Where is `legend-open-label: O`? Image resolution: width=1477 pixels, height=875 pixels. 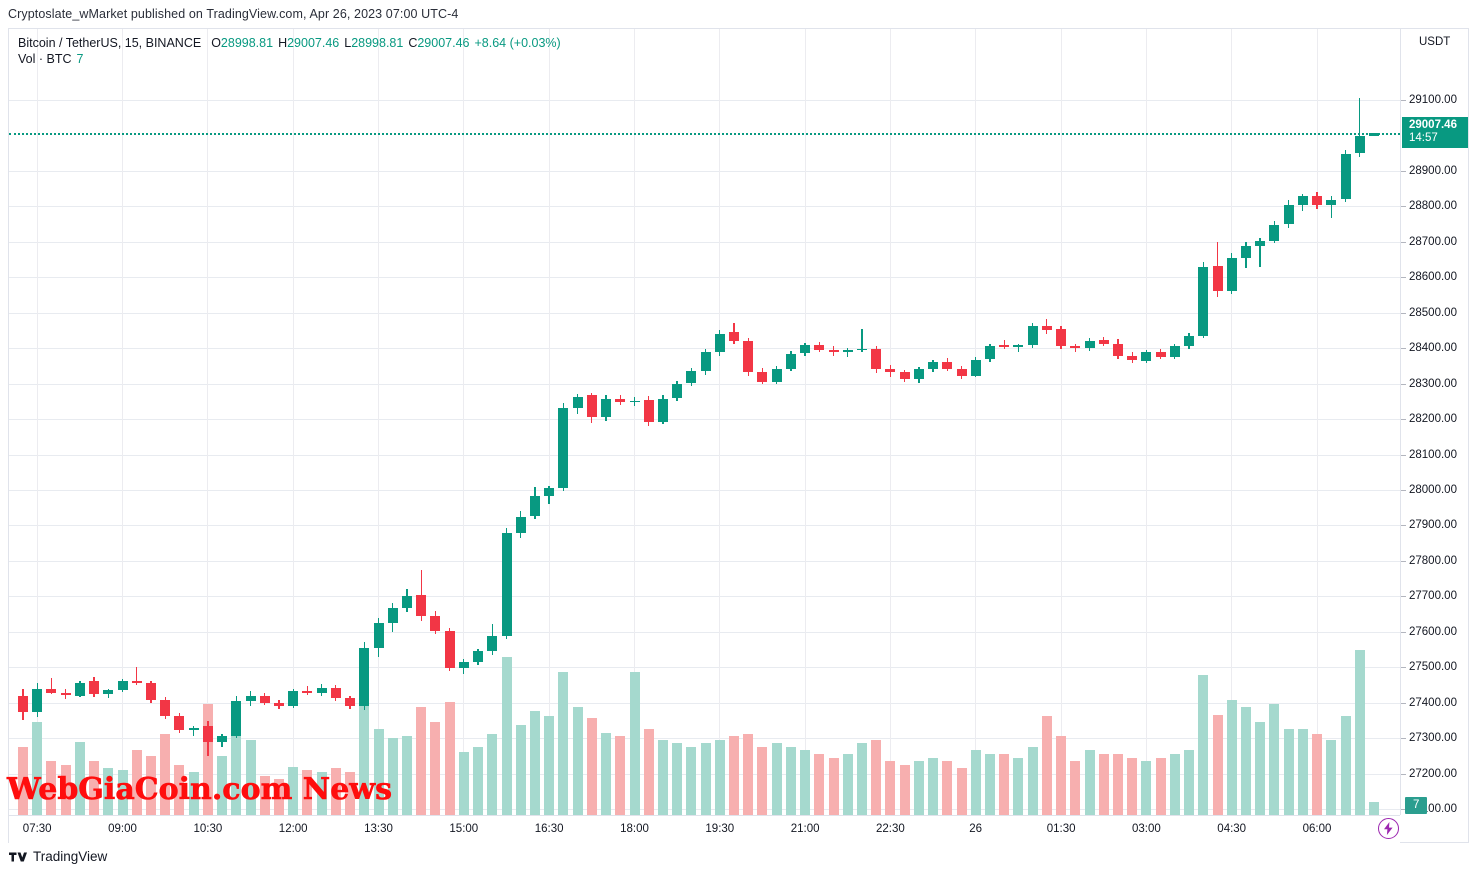 legend-open-label: O is located at coordinates (216, 43).